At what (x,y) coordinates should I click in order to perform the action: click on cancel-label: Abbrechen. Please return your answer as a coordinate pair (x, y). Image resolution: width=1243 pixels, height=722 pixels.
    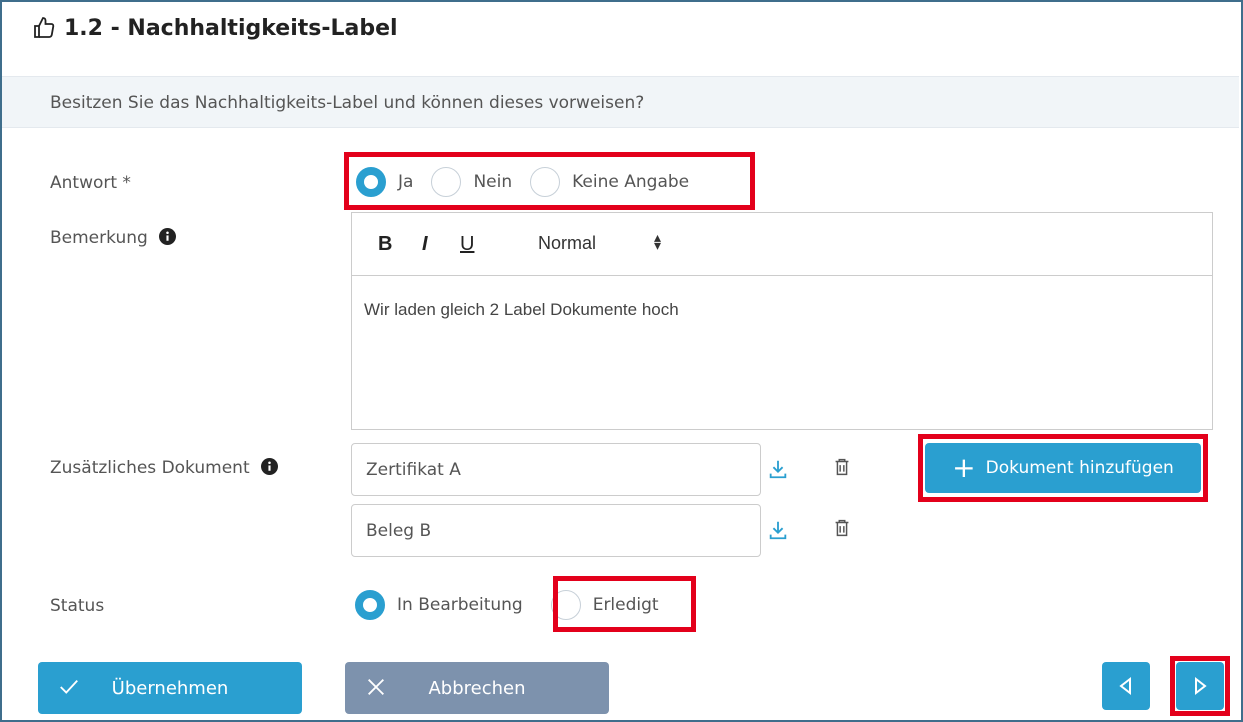
    Looking at the image, I should click on (477, 688).